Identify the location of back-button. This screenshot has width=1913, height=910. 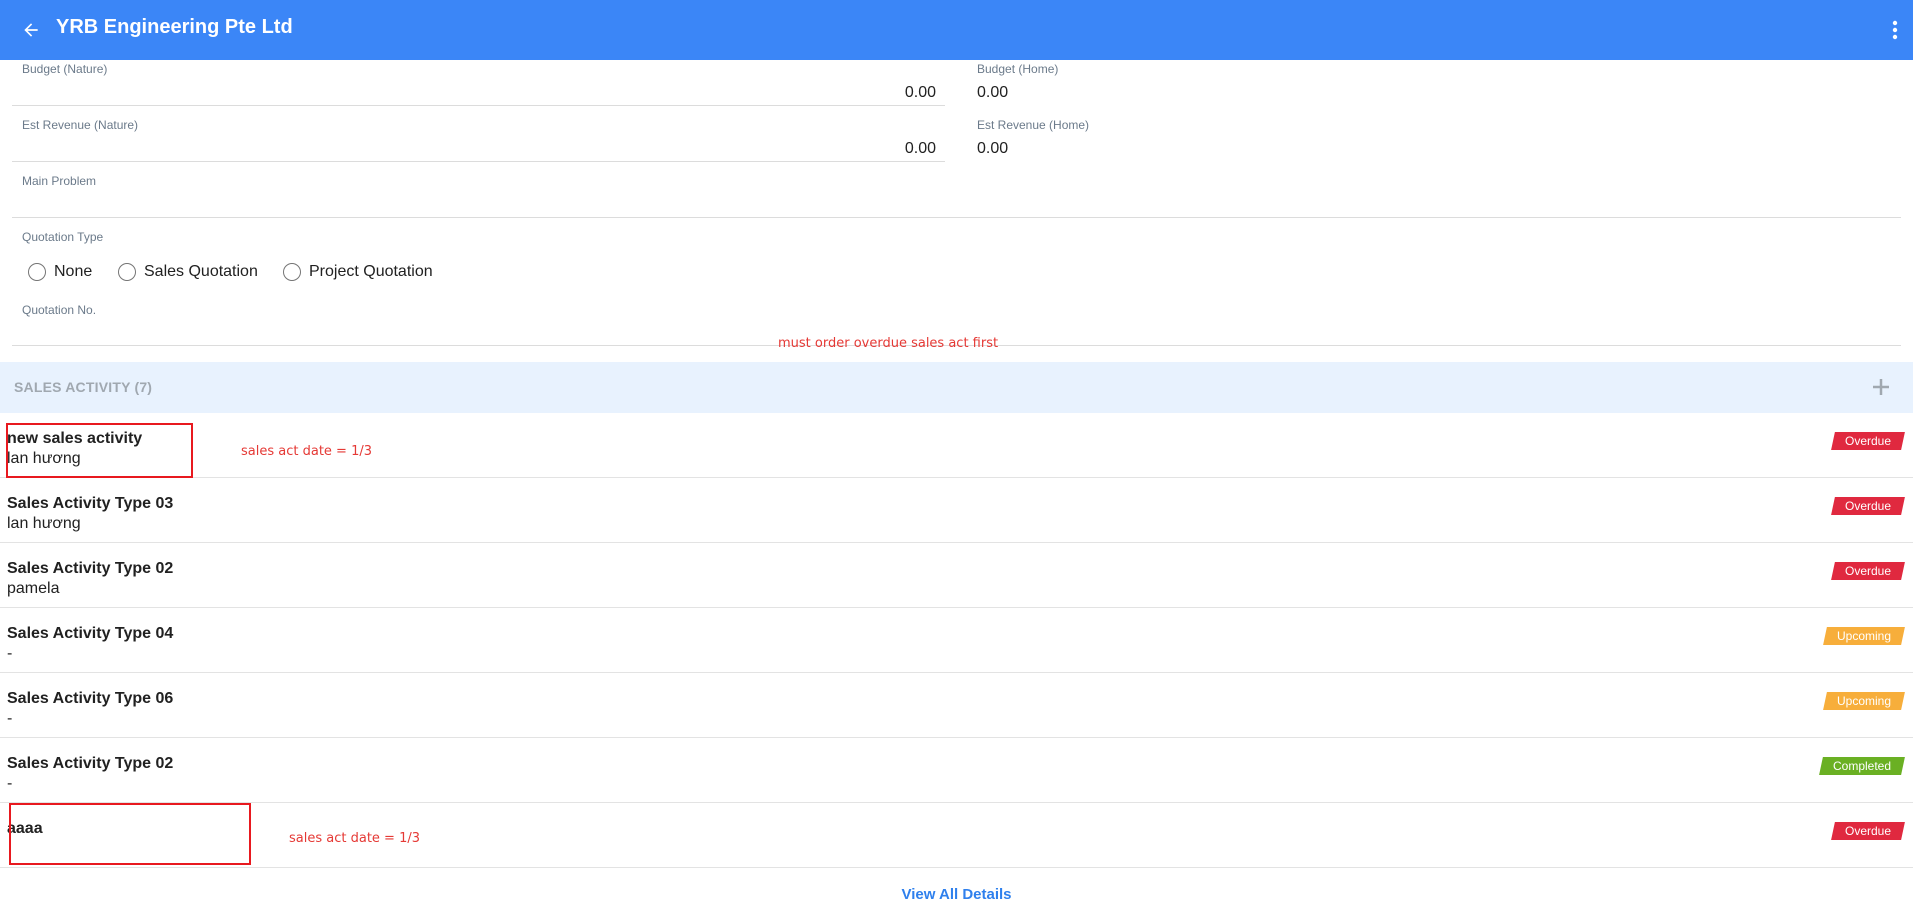
(31, 30).